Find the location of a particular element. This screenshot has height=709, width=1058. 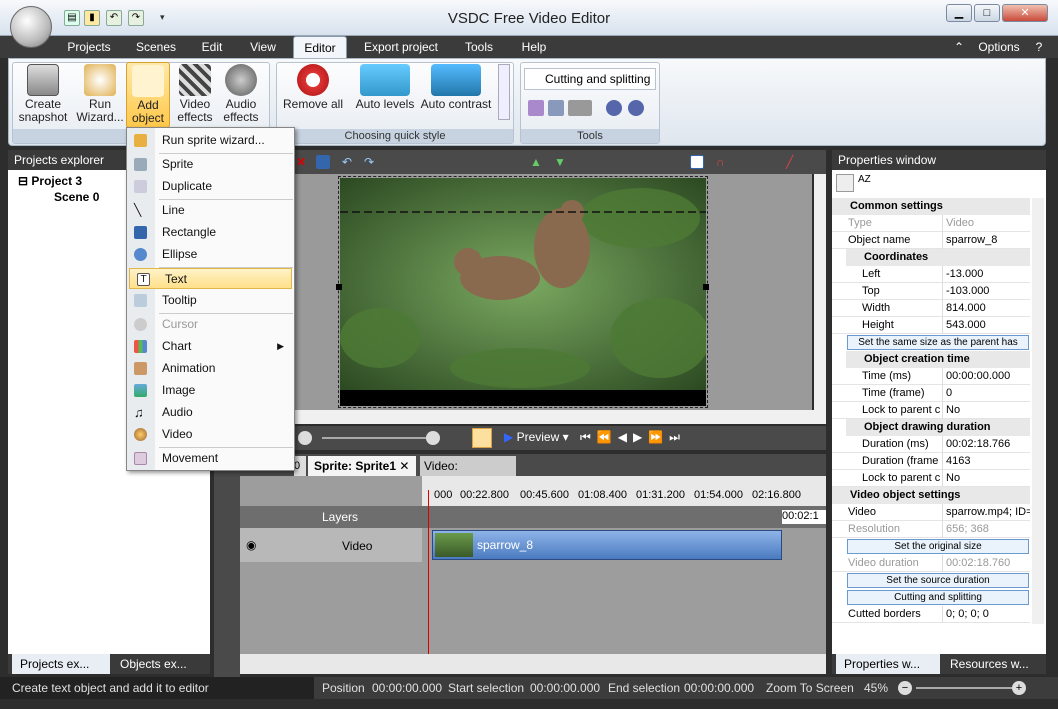

video-clip: sparrow_8 is located at coordinates (607, 545).